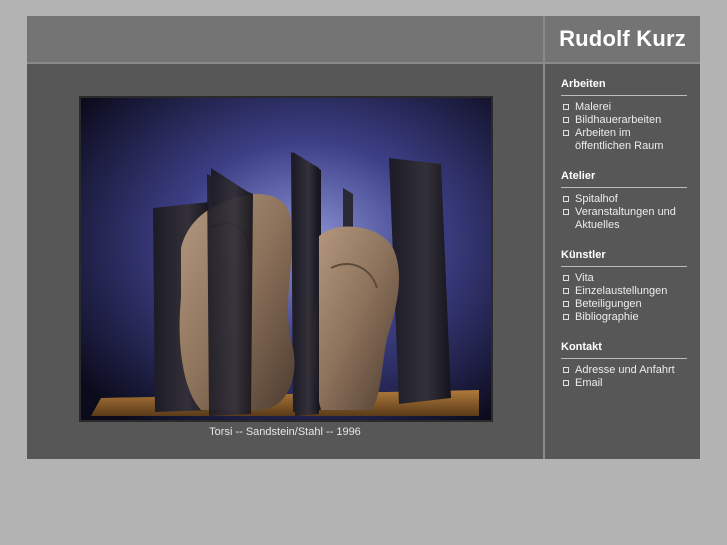 This screenshot has height=545, width=727. I want to click on header-bar, so click(285, 39).